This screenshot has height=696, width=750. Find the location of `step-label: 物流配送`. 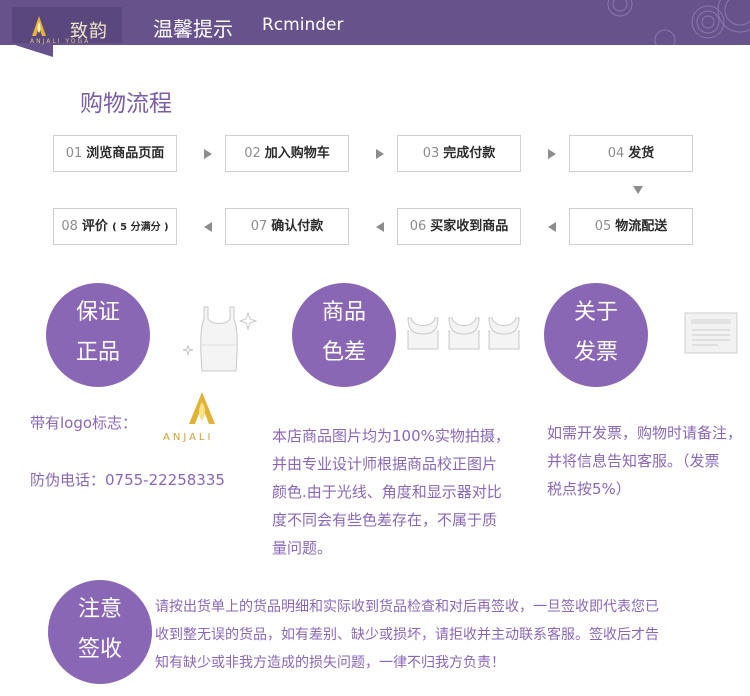

step-label: 物流配送 is located at coordinates (641, 226).